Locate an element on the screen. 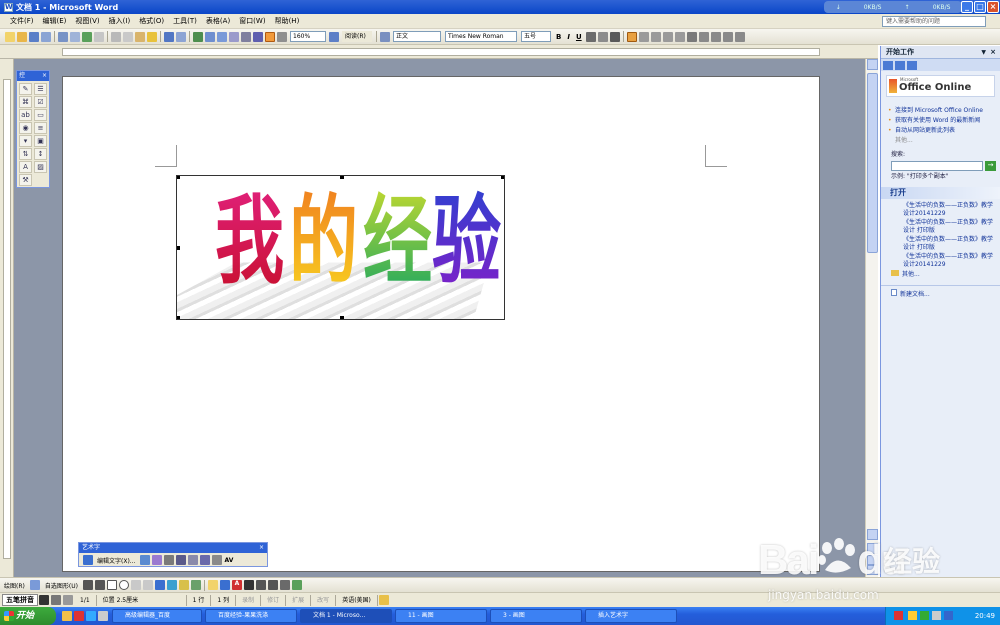 The image size is (1000, 625). menu-table: 表格(A) is located at coordinates (218, 21).